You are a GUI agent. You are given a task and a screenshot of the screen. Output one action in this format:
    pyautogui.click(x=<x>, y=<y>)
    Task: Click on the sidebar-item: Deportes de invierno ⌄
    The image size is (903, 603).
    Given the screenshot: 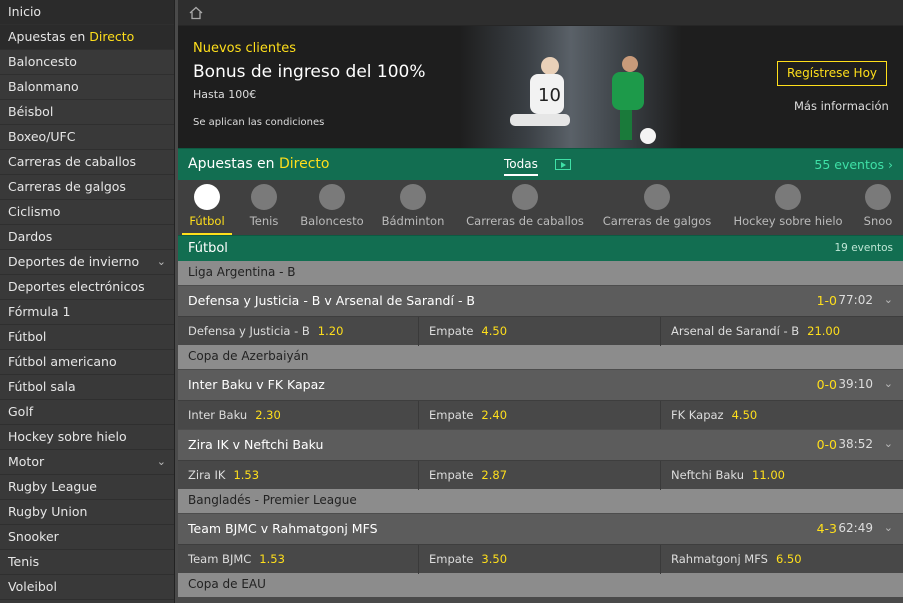 What is the action you would take?
    pyautogui.click(x=87, y=262)
    